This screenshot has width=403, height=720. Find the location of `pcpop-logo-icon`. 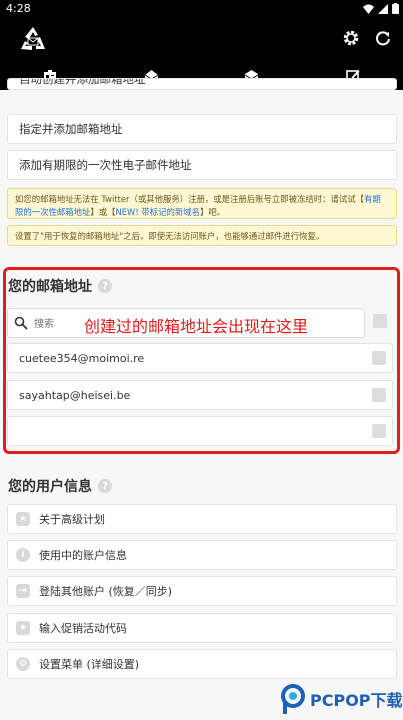

pcpop-logo-icon is located at coordinates (293, 699).